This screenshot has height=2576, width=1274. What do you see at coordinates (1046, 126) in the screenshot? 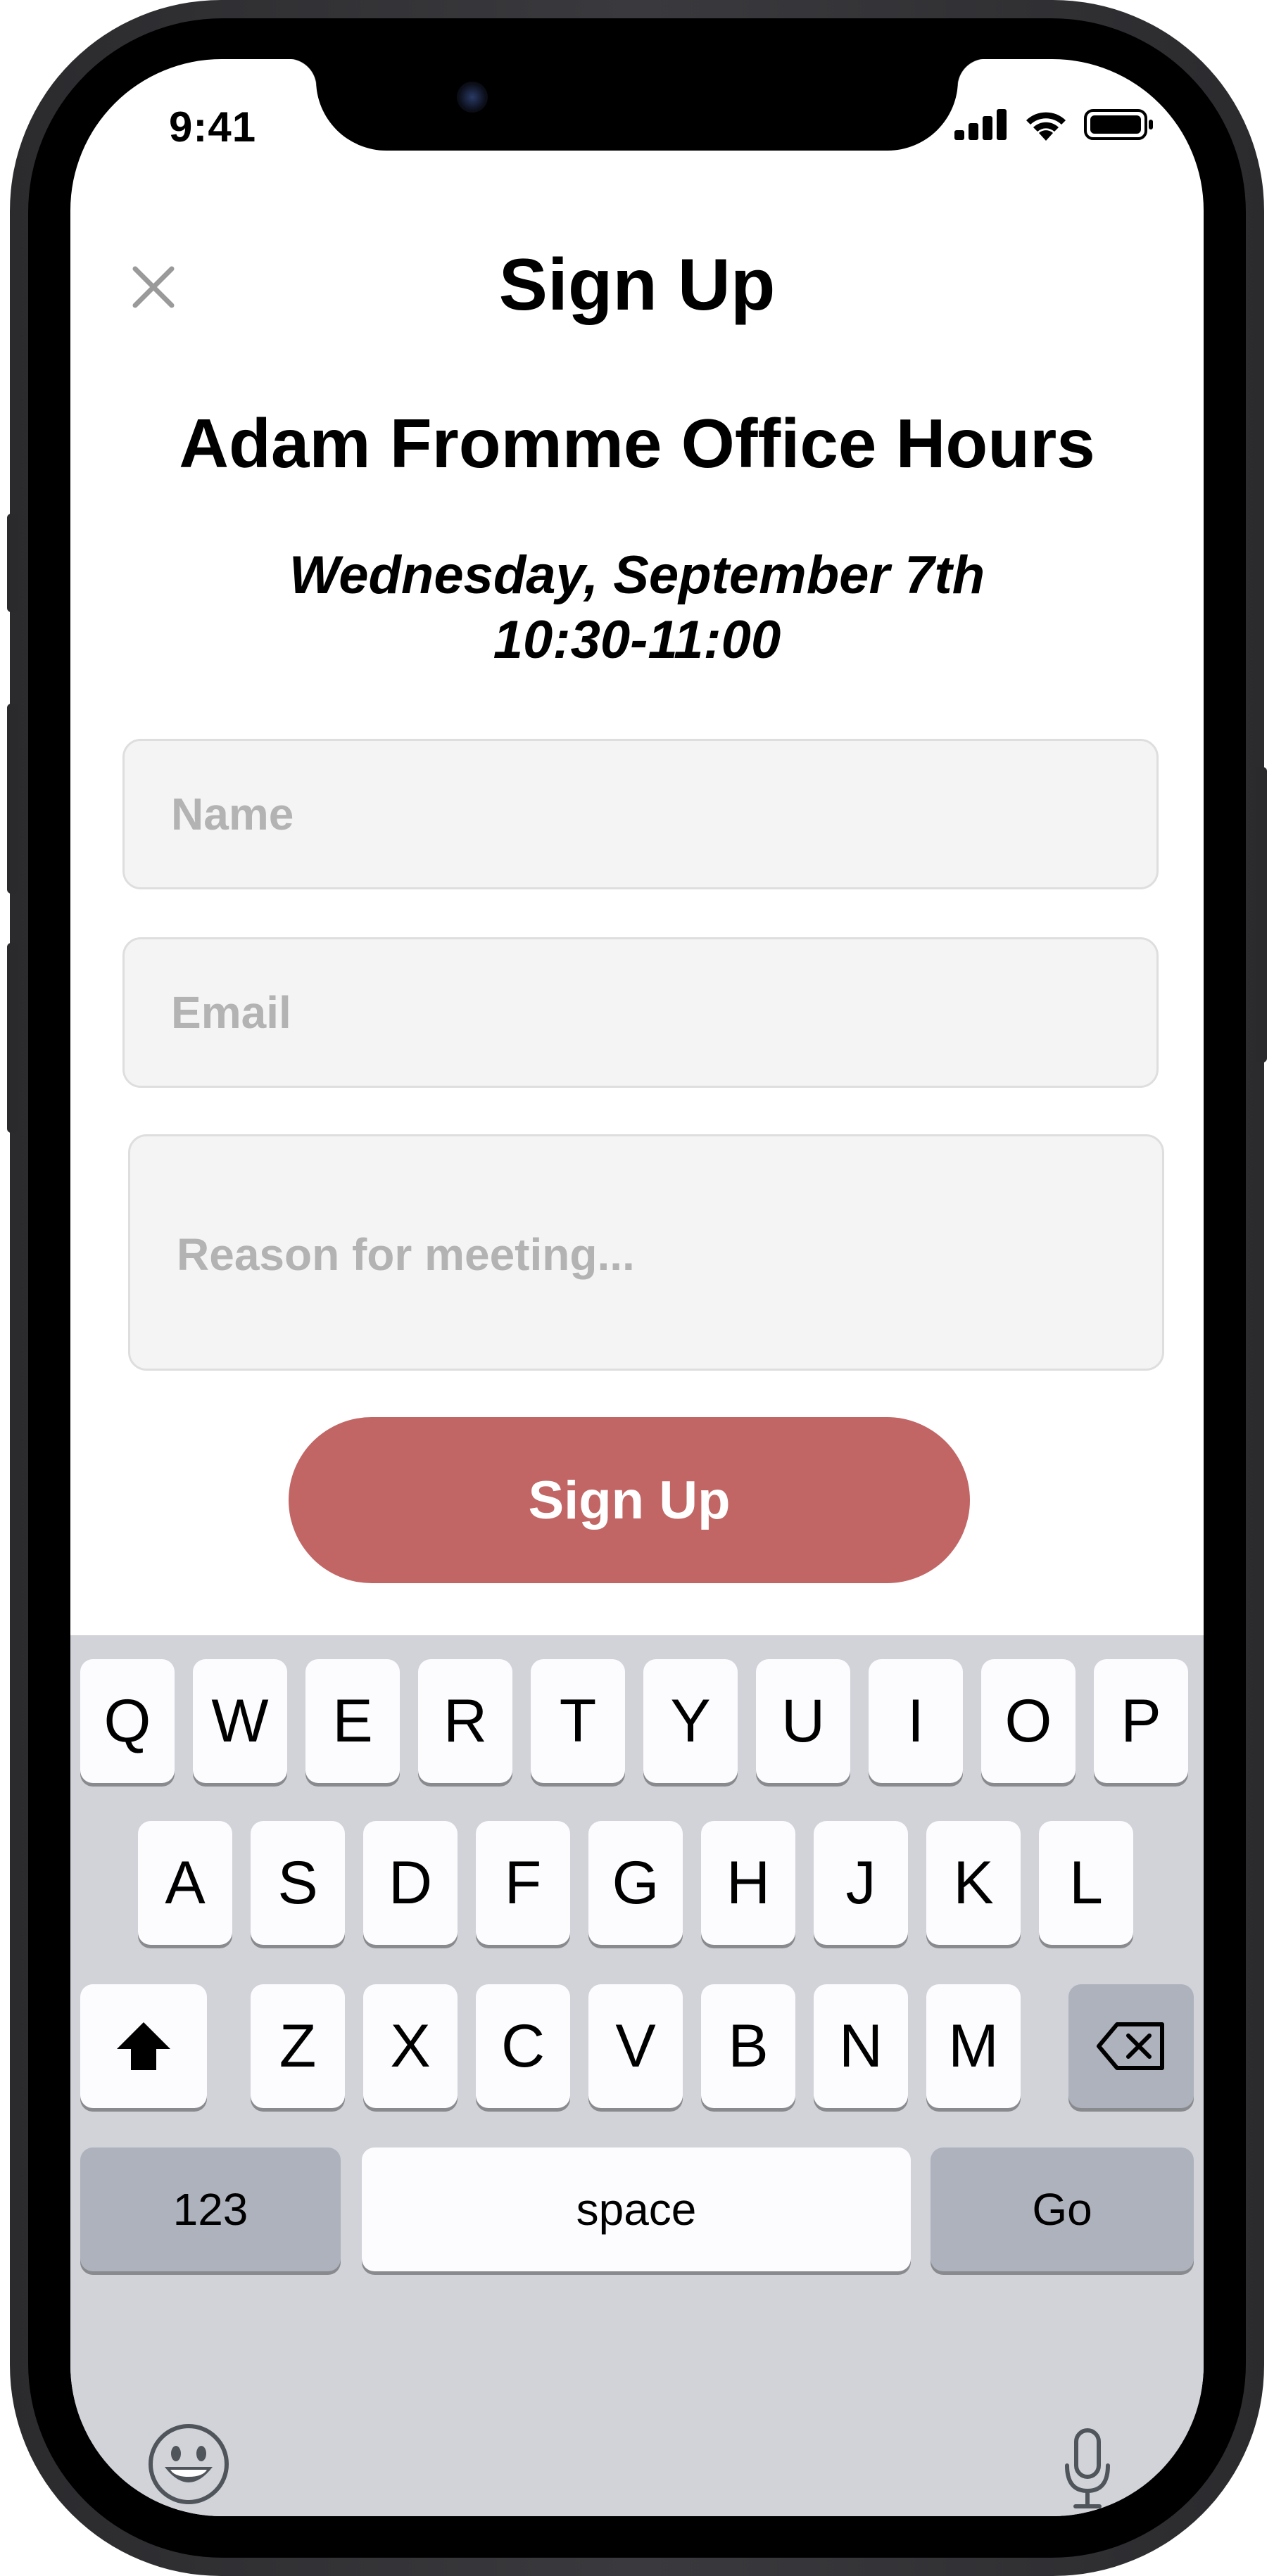
I see `wifi-icon` at bounding box center [1046, 126].